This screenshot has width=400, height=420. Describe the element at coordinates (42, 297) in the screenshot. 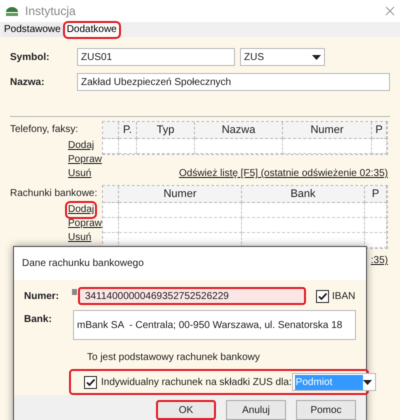

I see `field-label: Numer:` at that location.